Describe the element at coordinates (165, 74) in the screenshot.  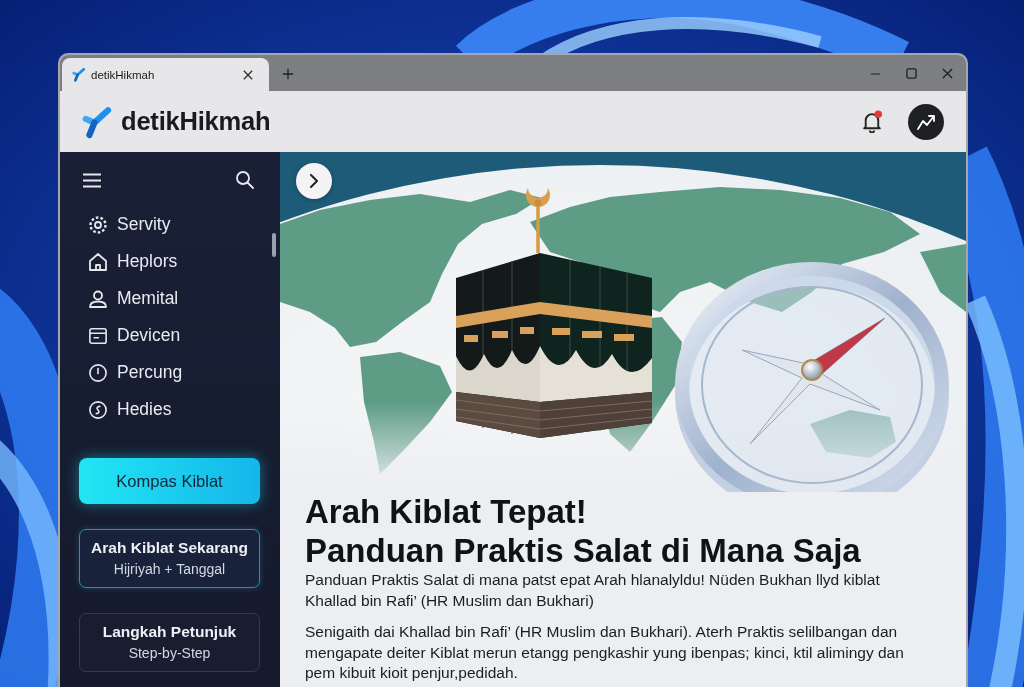
I see `browser-tab: detikHikmah` at that location.